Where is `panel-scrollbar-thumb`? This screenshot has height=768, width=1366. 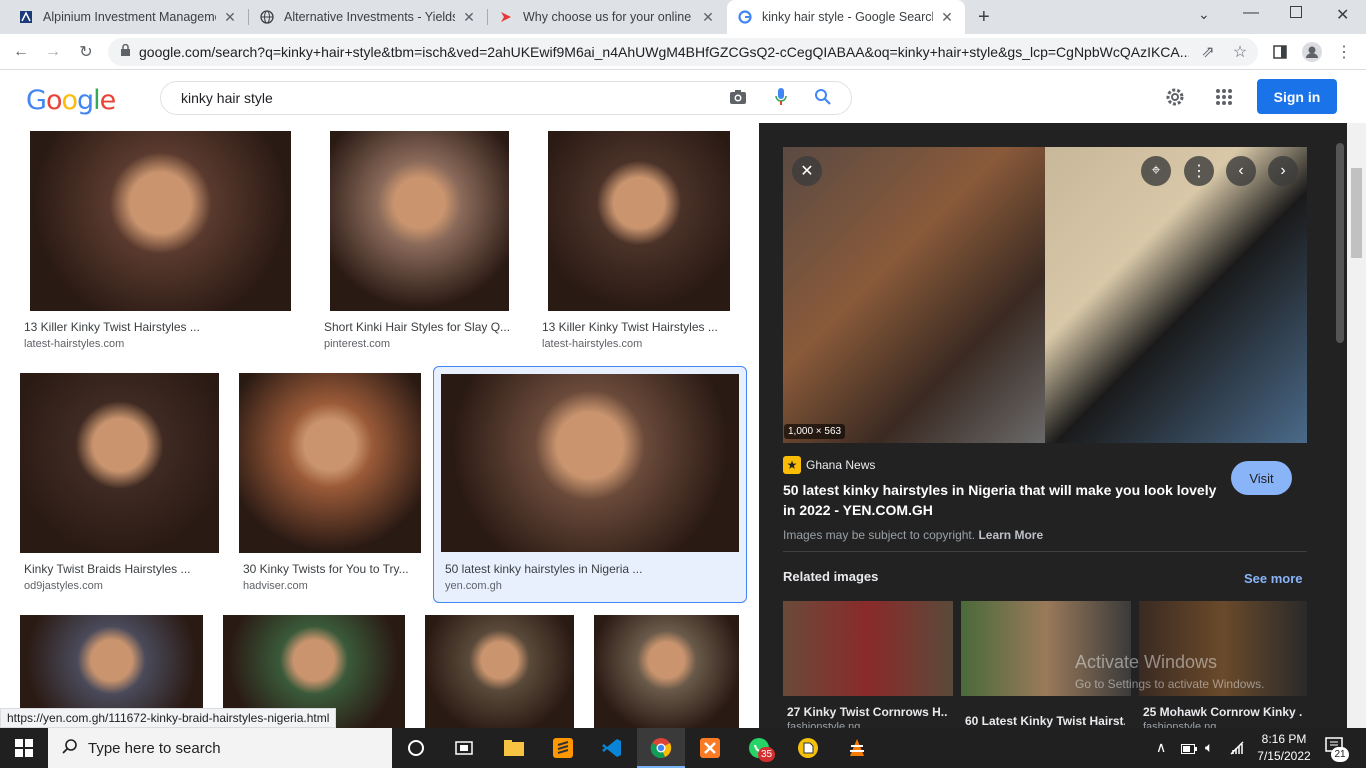 panel-scrollbar-thumb is located at coordinates (1340, 243).